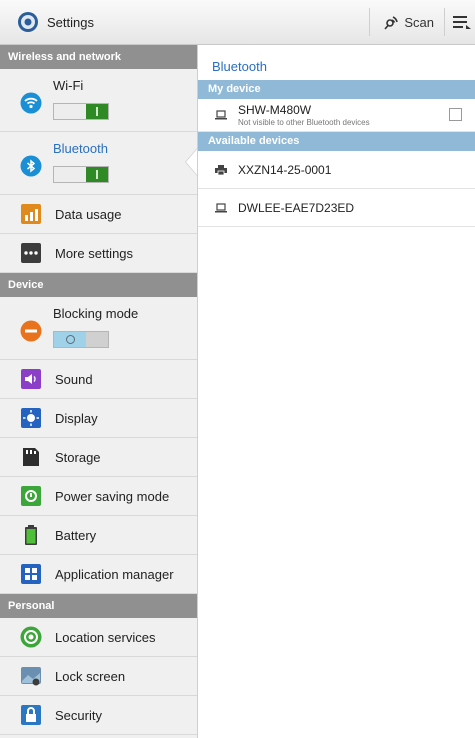 The width and height of the screenshot is (475, 738). What do you see at coordinates (78, 457) in the screenshot?
I see `storage-label: Storage` at bounding box center [78, 457].